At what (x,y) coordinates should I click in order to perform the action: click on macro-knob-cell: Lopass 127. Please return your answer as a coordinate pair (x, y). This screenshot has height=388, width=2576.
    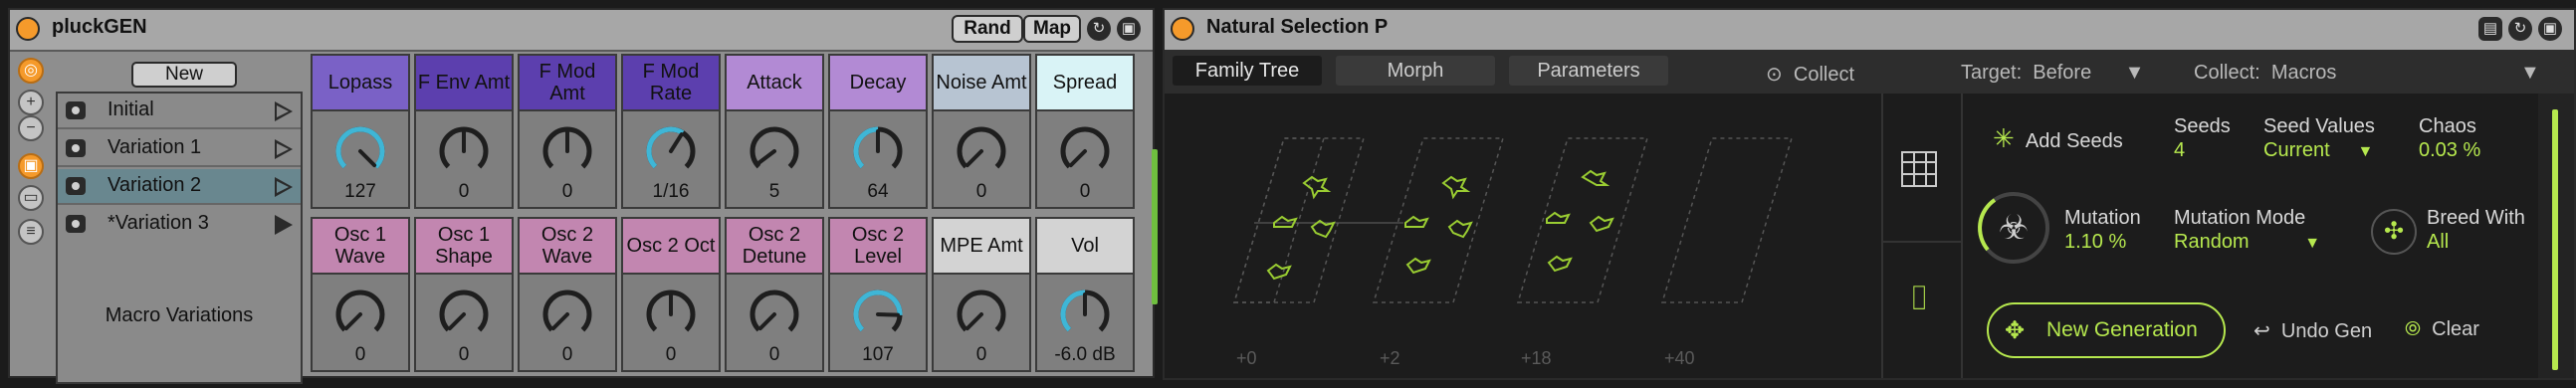
    Looking at the image, I should click on (360, 131).